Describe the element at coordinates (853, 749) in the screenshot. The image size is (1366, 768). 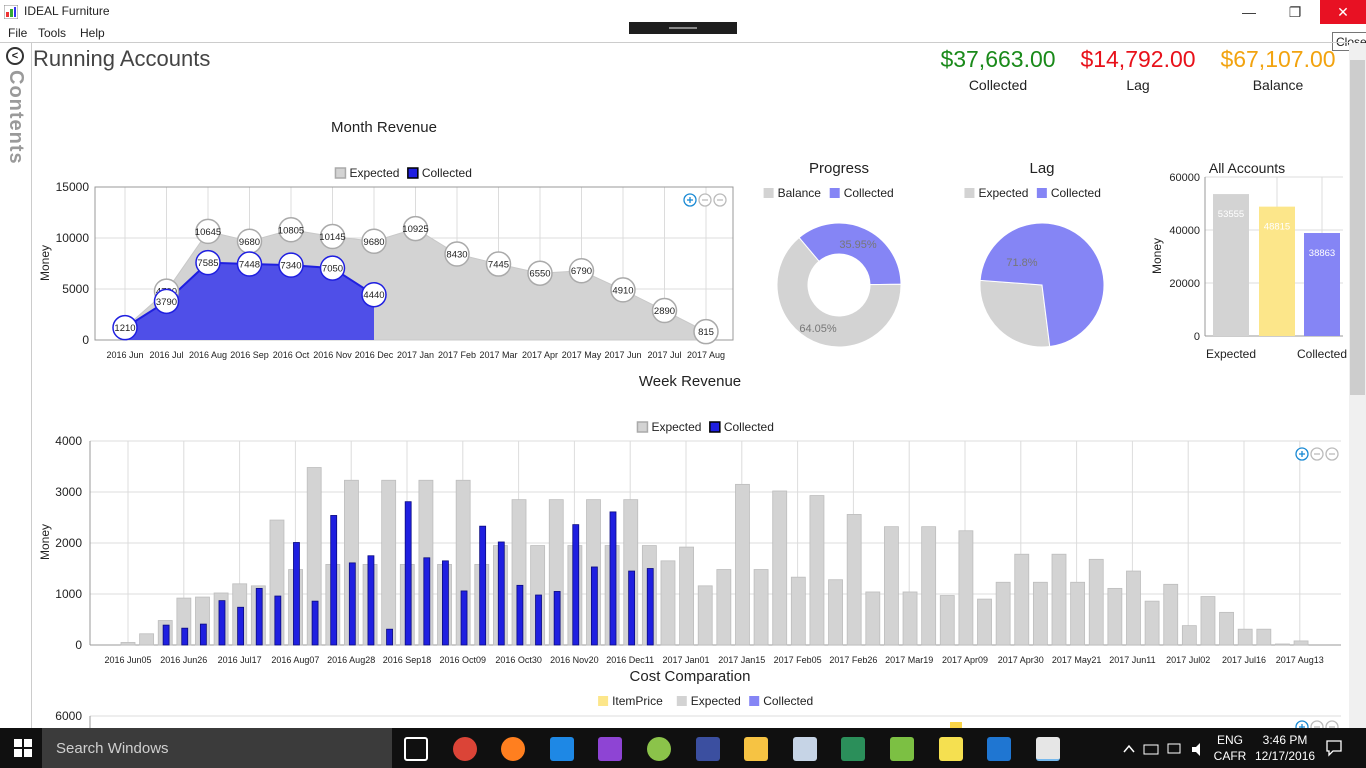
I see `app-kite-icon` at that location.